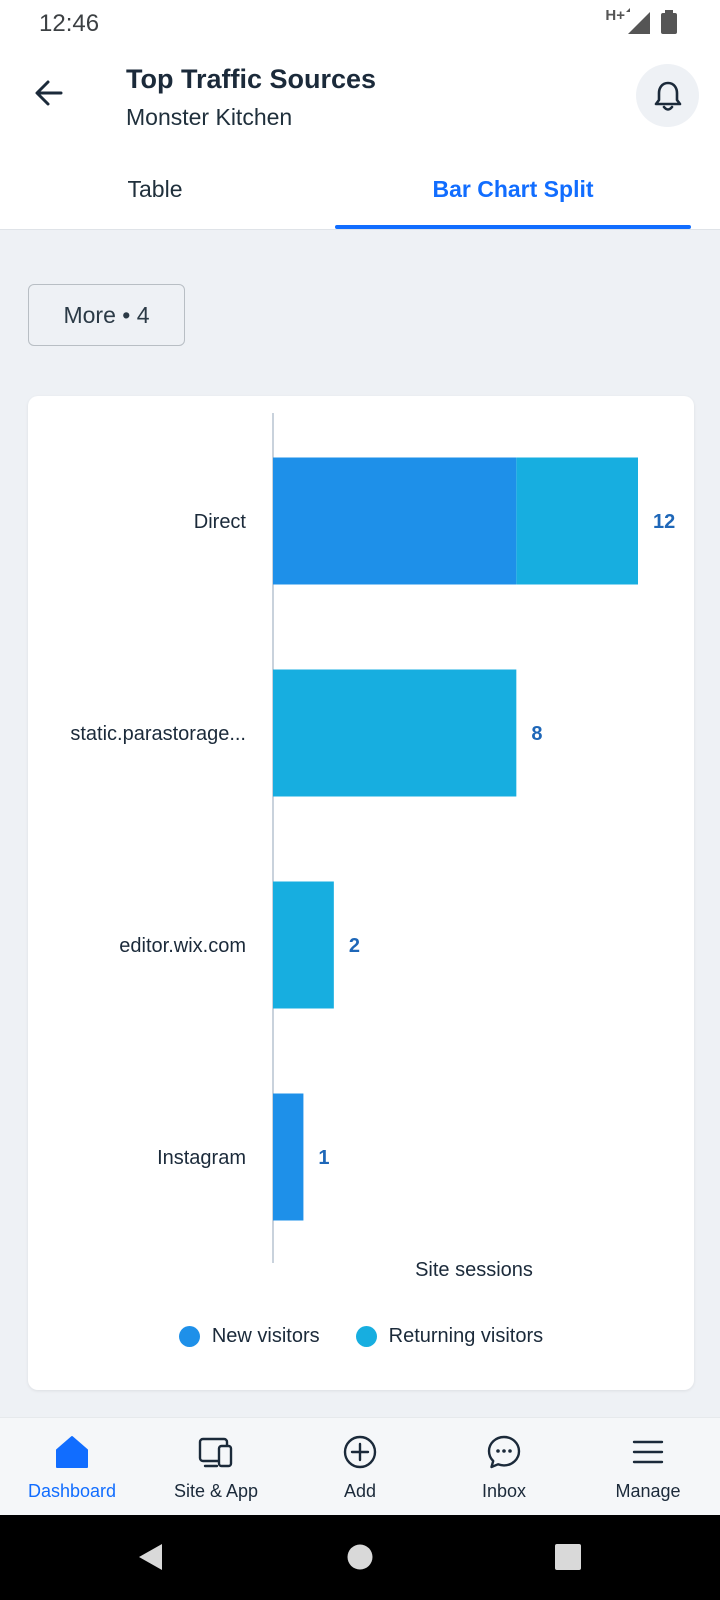 This screenshot has height=1600, width=720. I want to click on system-home-button, so click(360, 1557).